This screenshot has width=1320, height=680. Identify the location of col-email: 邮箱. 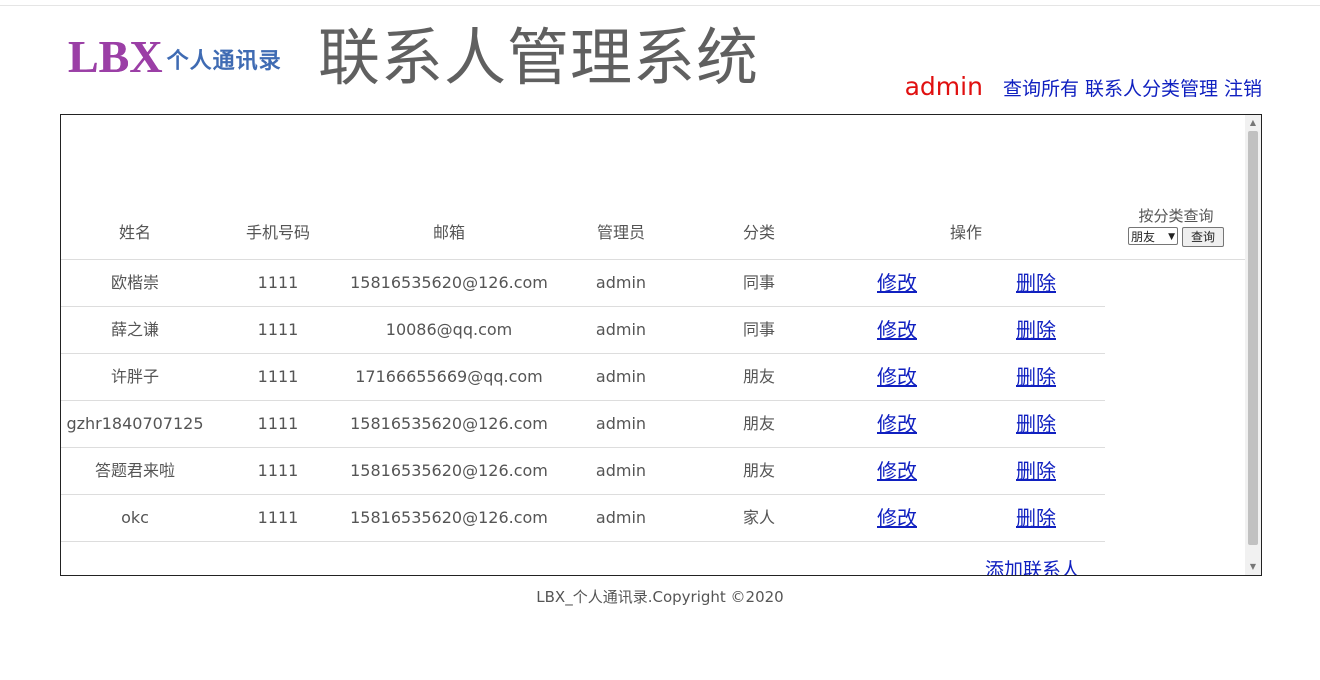
(448, 232).